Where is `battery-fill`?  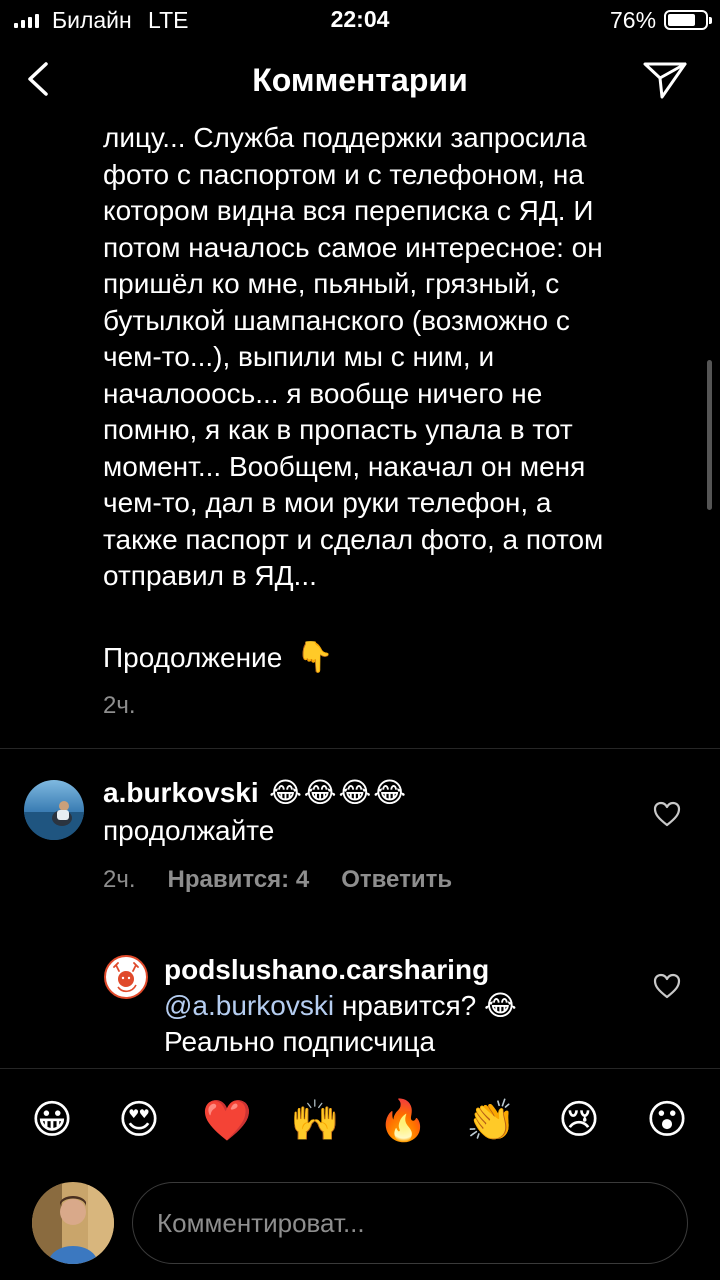
battery-fill is located at coordinates (682, 20).